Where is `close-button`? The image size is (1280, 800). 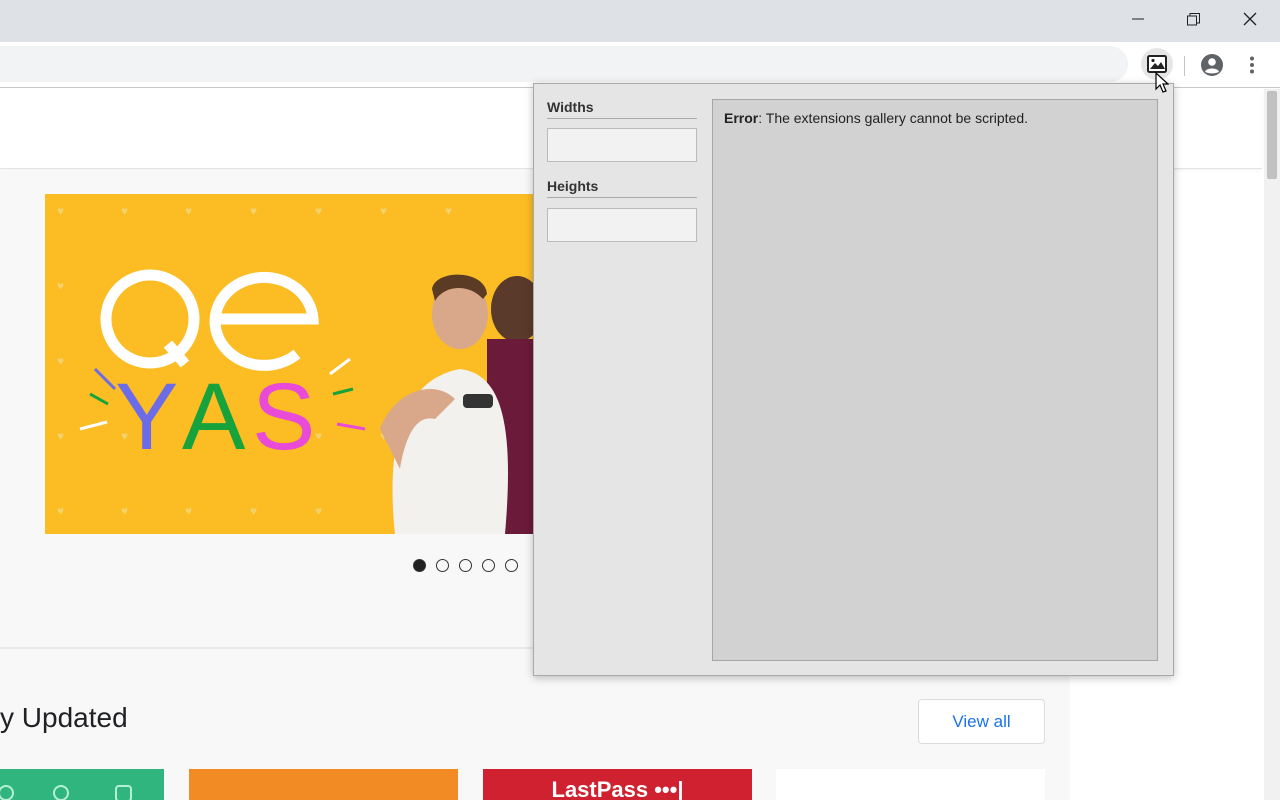 close-button is located at coordinates (1250, 19).